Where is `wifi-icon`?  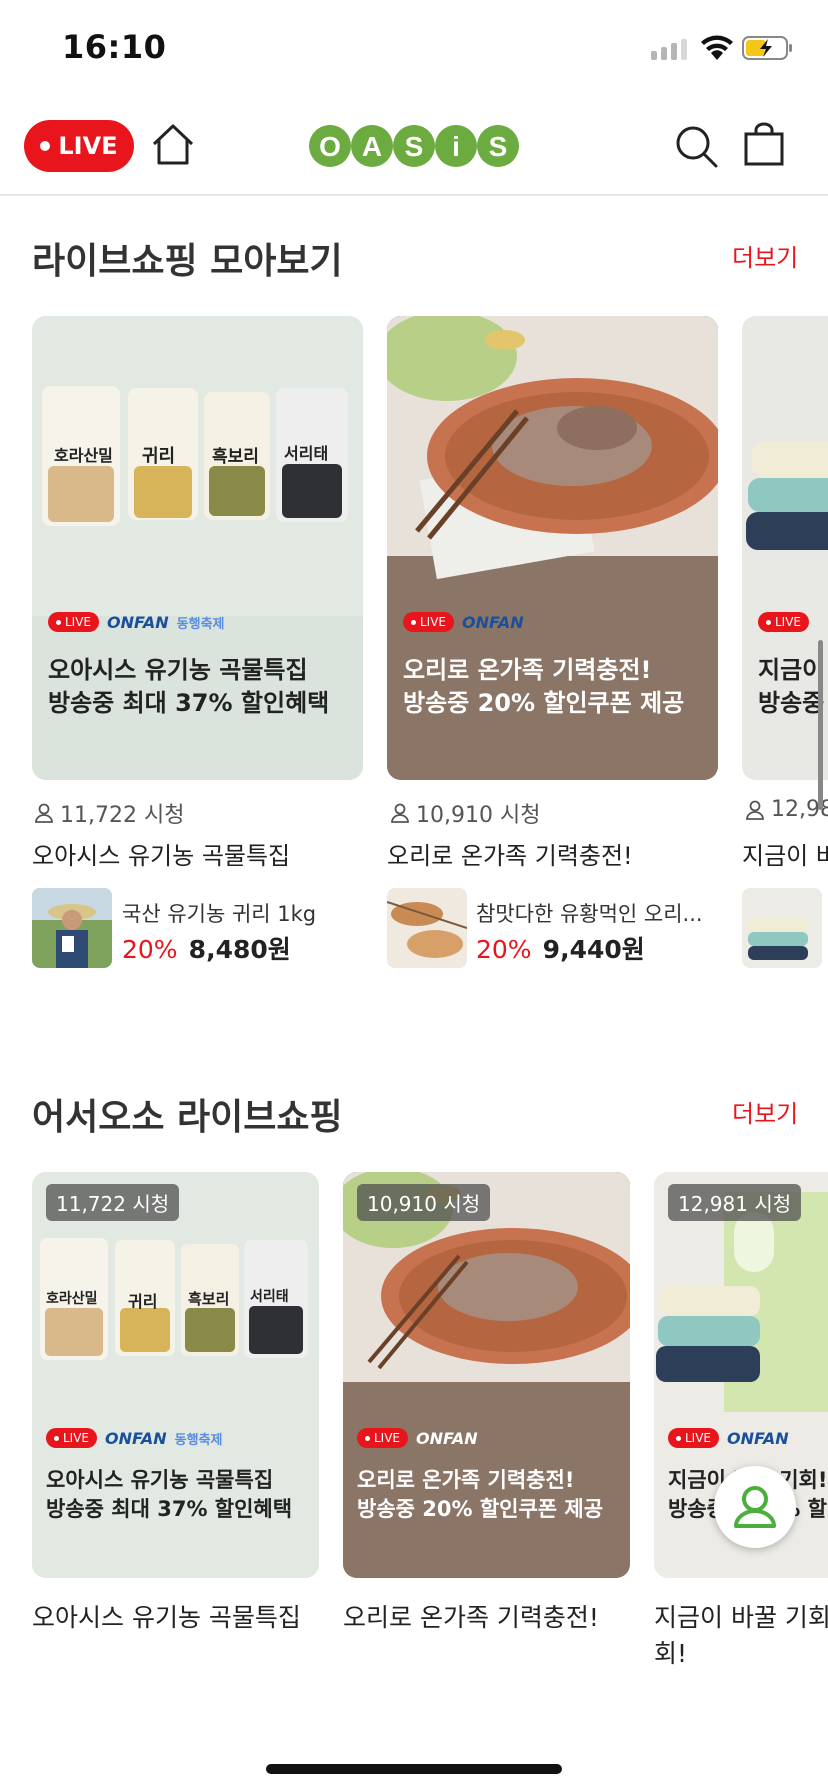
wifi-icon is located at coordinates (717, 47).